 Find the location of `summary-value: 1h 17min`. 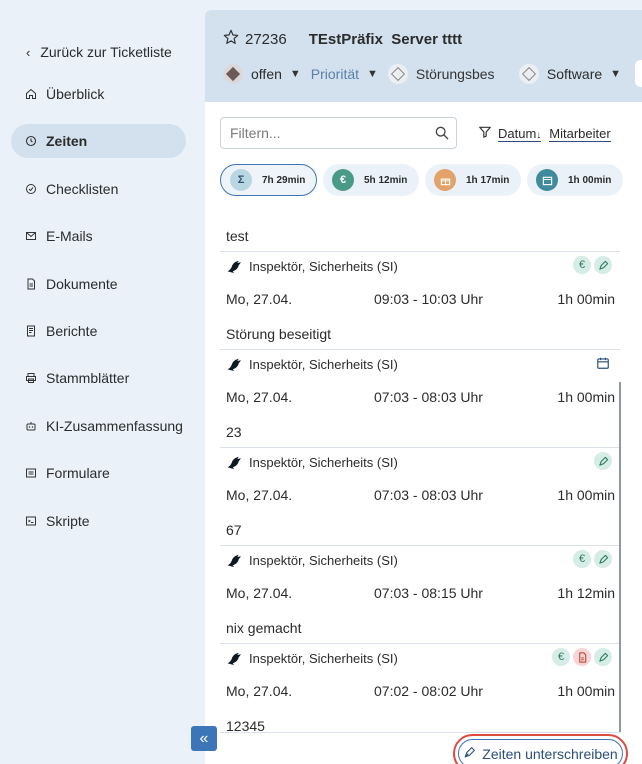

summary-value: 1h 17min is located at coordinates (488, 180).